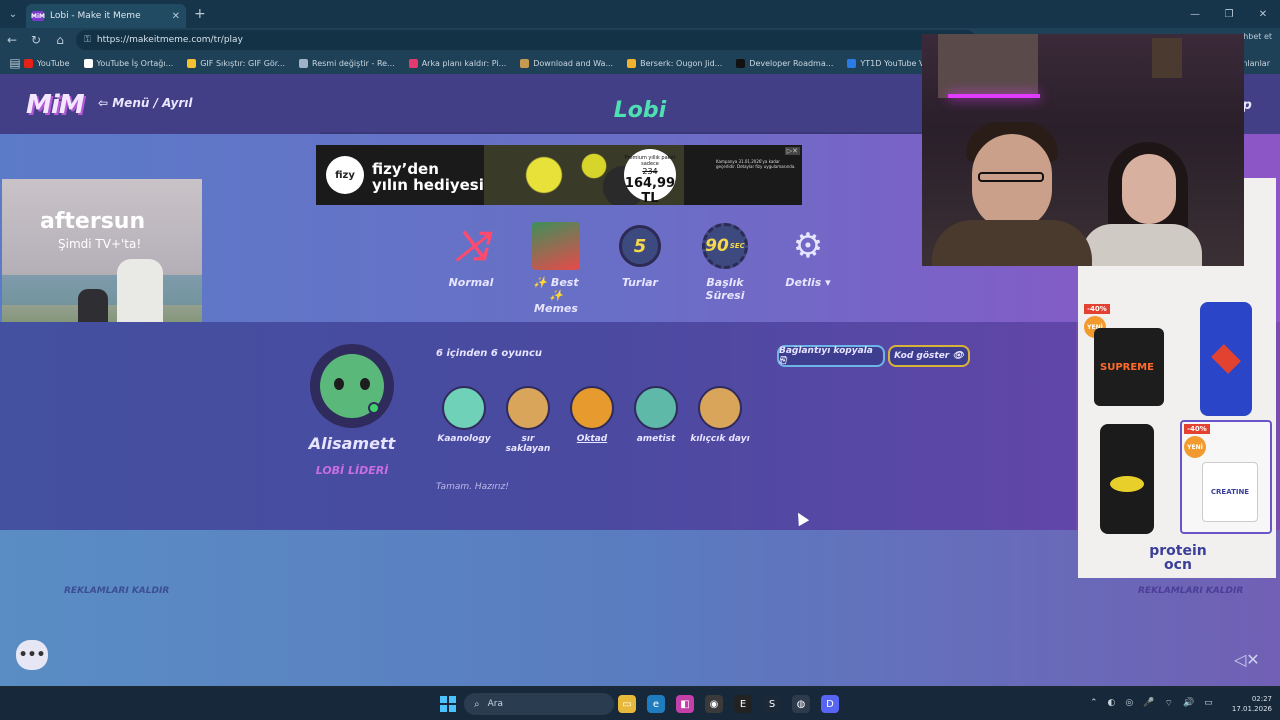 Image resolution: width=1280 pixels, height=720 pixels. Describe the element at coordinates (592, 439) in the screenshot. I see `player-name: Oktad` at that location.